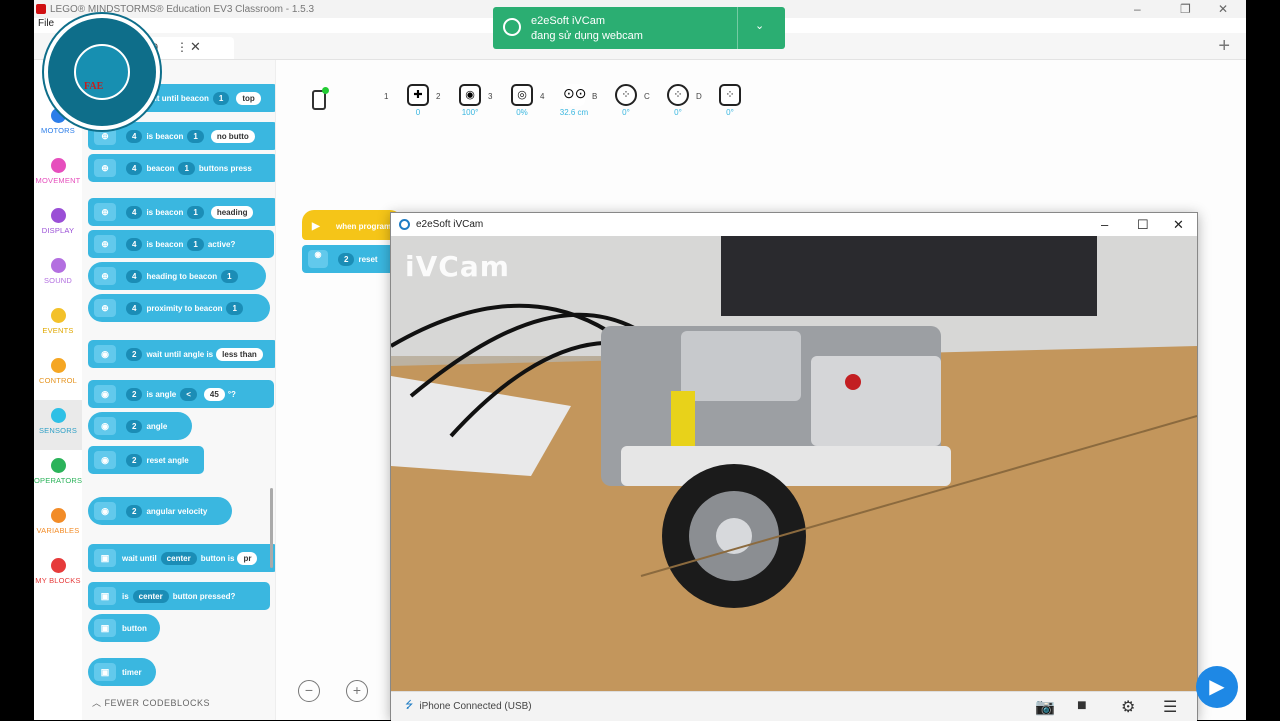 This screenshot has height=721, width=1280. What do you see at coordinates (1128, 707) in the screenshot?
I see `gear-icon: ⚙` at bounding box center [1128, 707].